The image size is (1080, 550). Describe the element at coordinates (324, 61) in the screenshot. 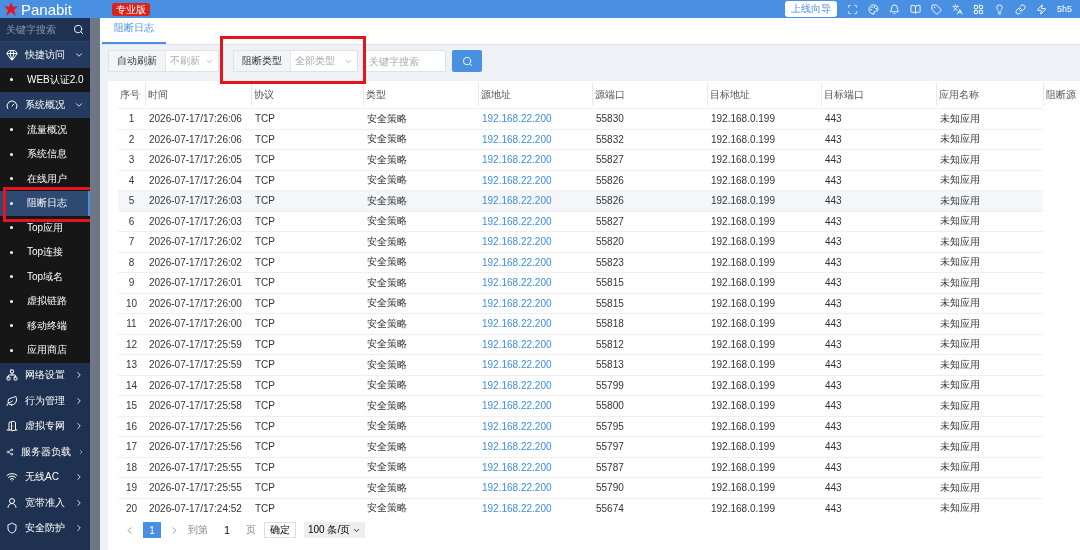

I see `filter-dropdown: 全部类型` at that location.